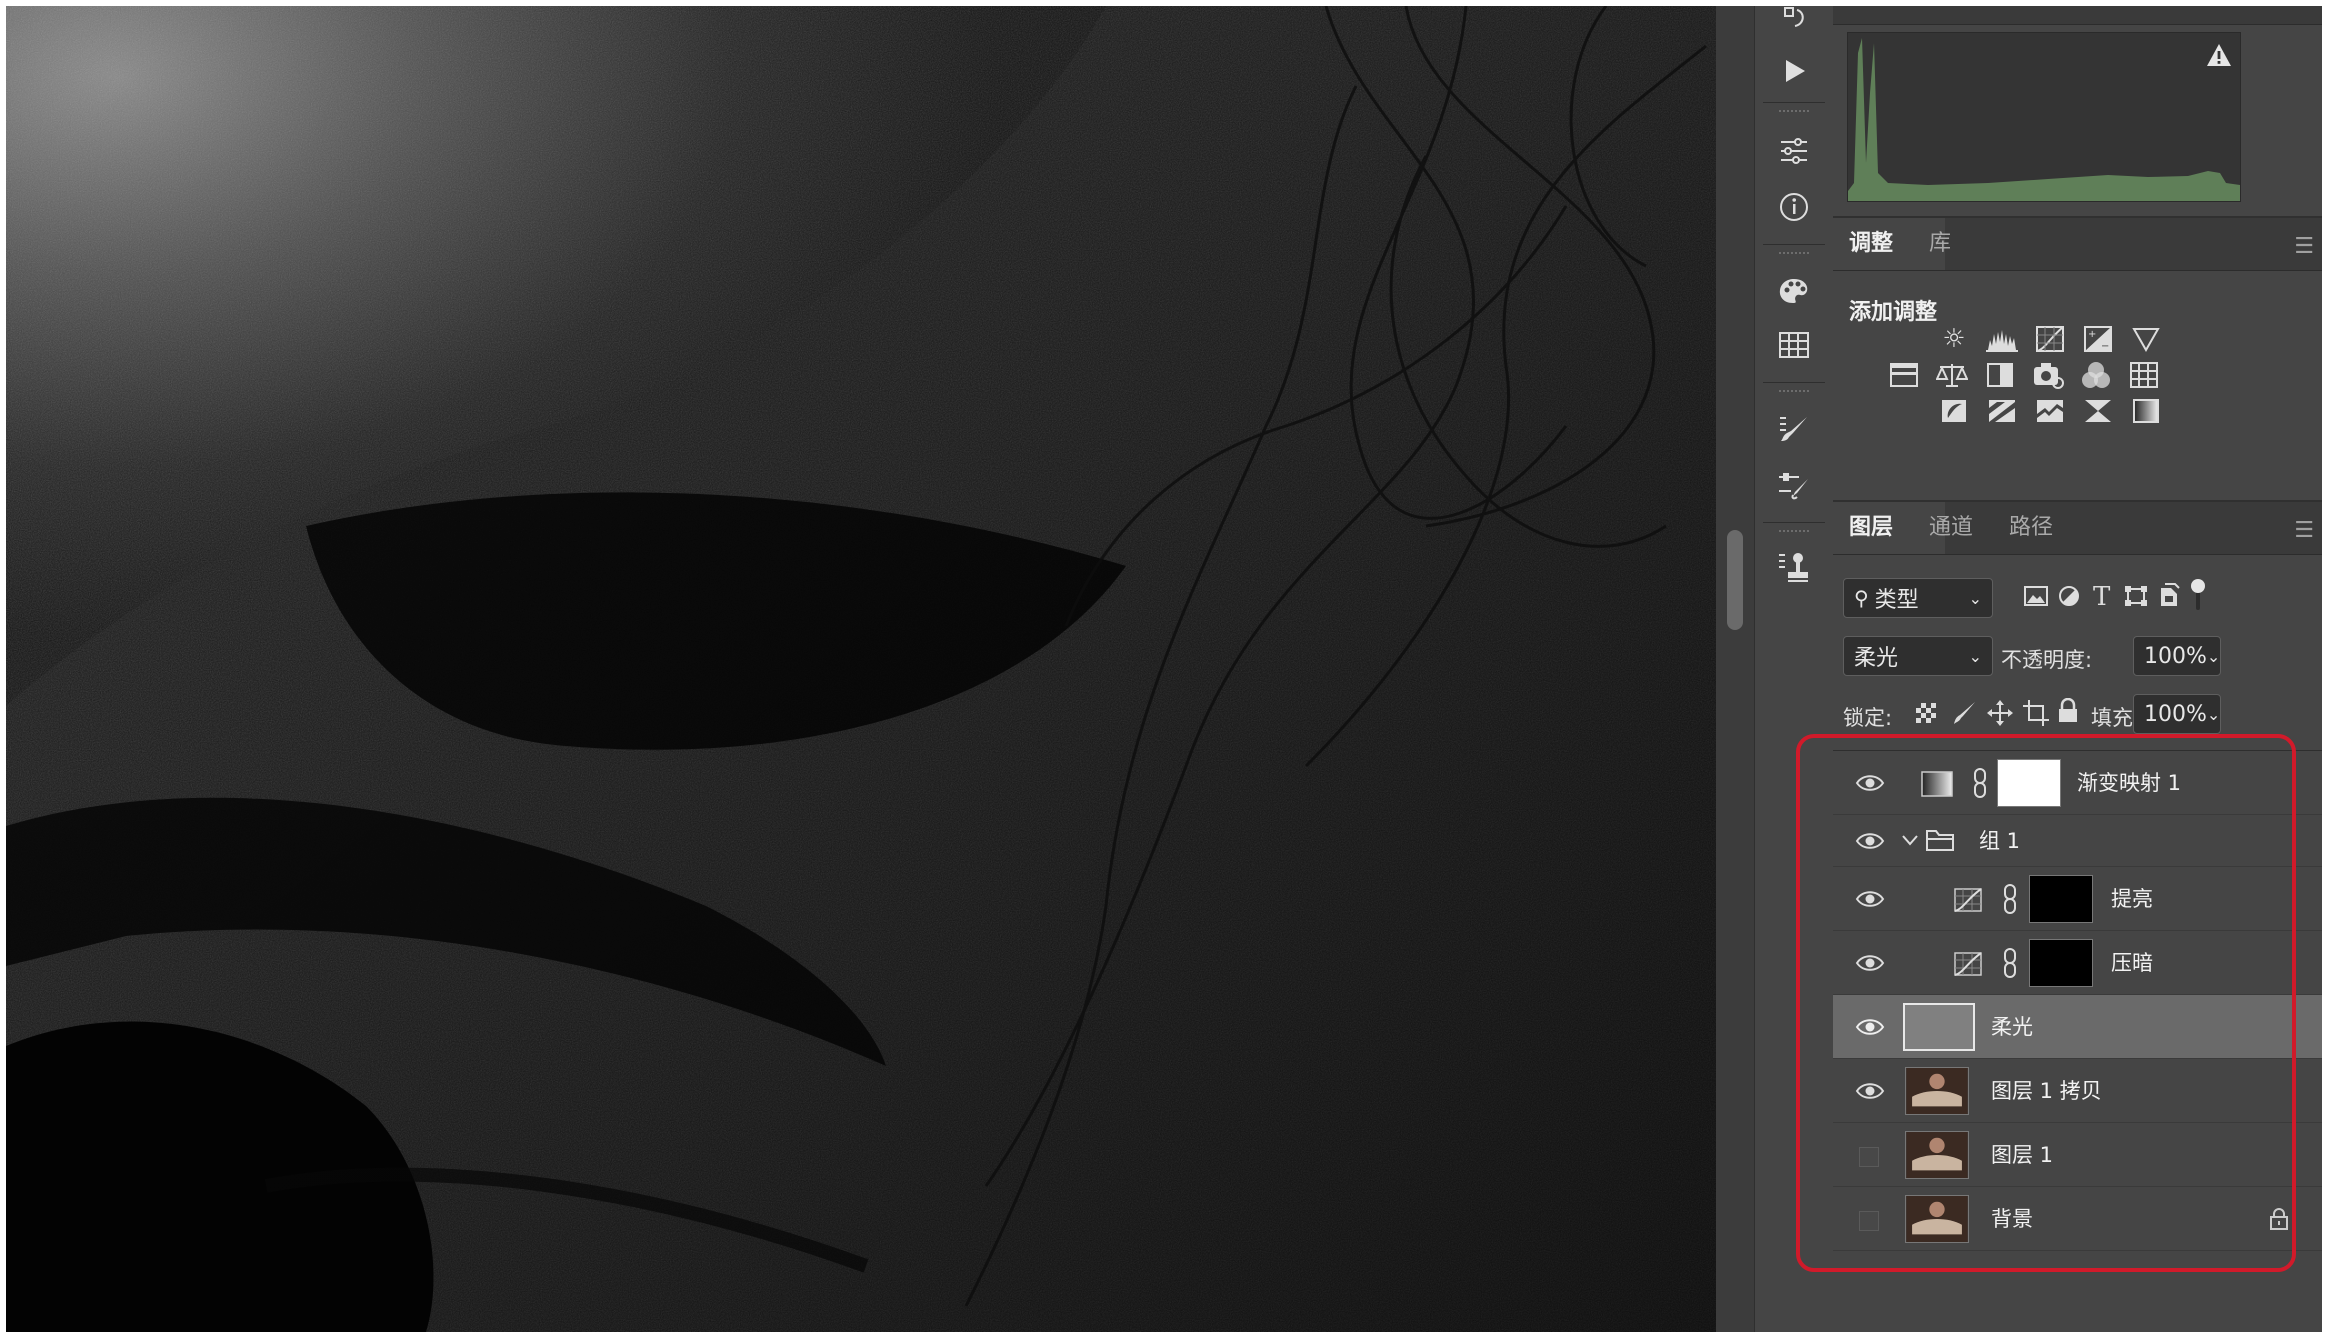 The width and height of the screenshot is (2328, 1338). Describe the element at coordinates (2000, 375) in the screenshot. I see `black-white-icon` at that location.